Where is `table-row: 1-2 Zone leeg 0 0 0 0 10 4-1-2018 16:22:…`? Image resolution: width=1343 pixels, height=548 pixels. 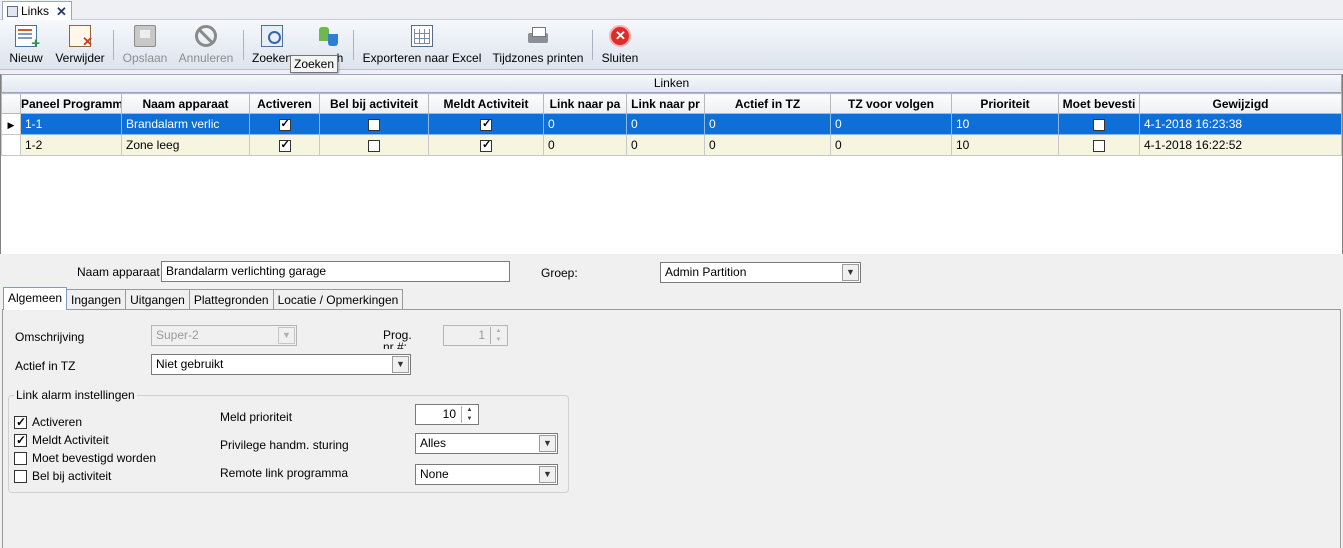
table-row: 1-2 Zone leeg 0 0 0 0 10 4-1-2018 16:22:… is located at coordinates (671, 145).